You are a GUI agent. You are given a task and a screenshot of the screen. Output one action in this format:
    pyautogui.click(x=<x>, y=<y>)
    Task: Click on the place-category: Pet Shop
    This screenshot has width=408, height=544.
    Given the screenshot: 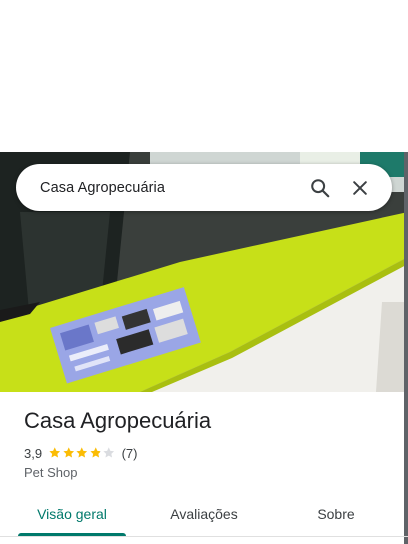 What is the action you would take?
    pyautogui.click(x=51, y=472)
    